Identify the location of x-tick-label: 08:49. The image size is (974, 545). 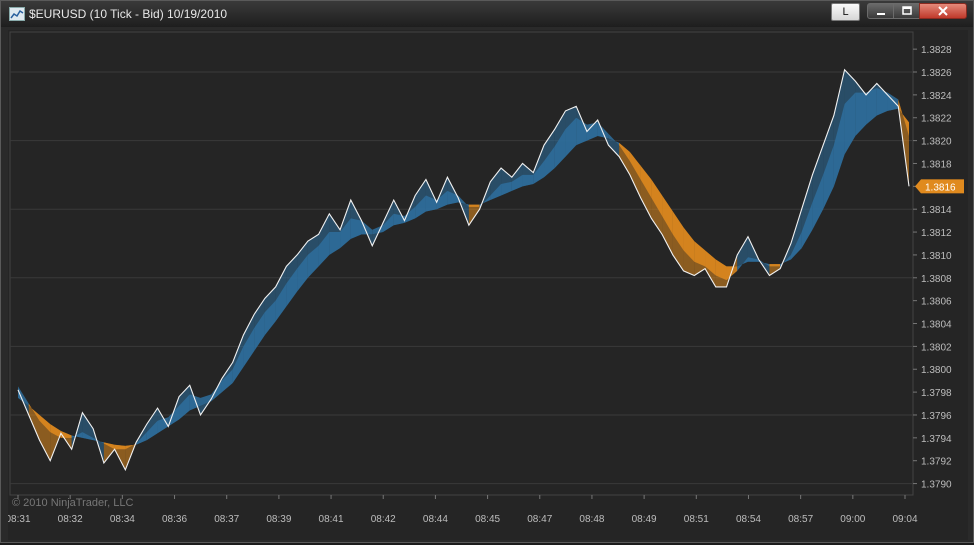
(644, 519).